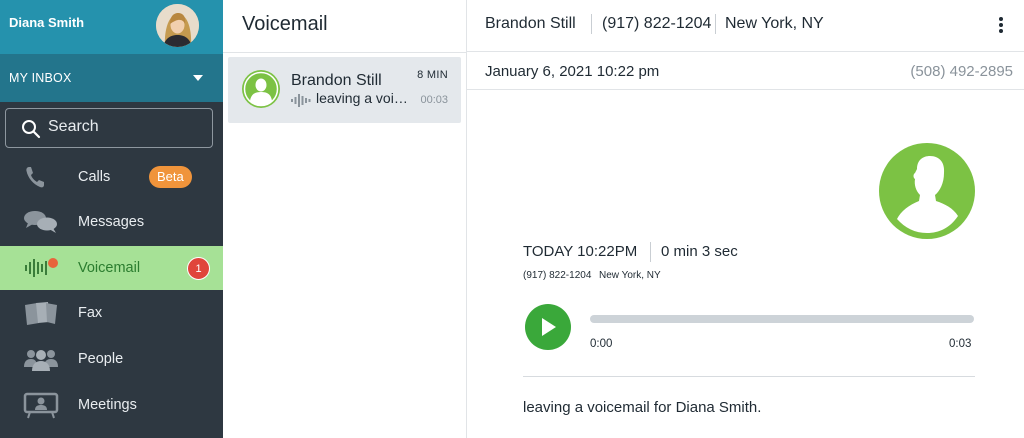  Describe the element at coordinates (94, 177) in the screenshot. I see `sidebar-item-label: Calls` at that location.